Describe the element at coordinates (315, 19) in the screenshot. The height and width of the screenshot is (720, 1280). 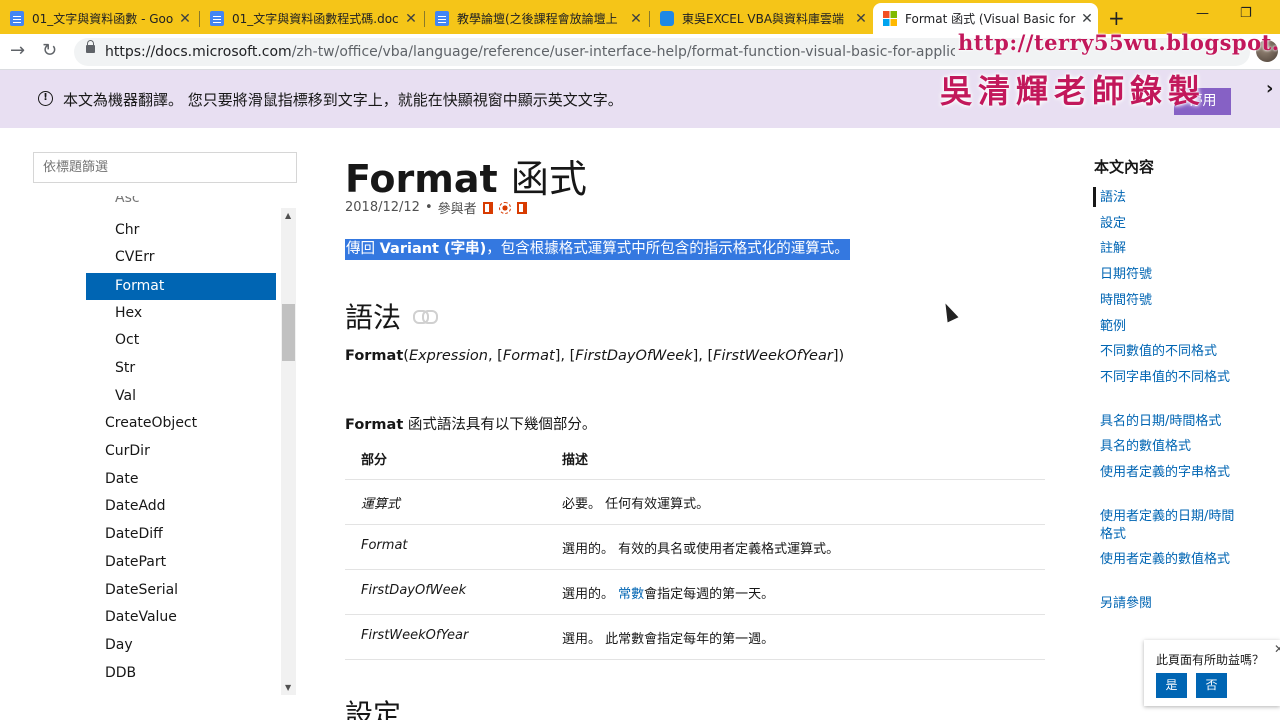
I see `tab-title: 01_文字與資料函數程式碼.doc` at that location.